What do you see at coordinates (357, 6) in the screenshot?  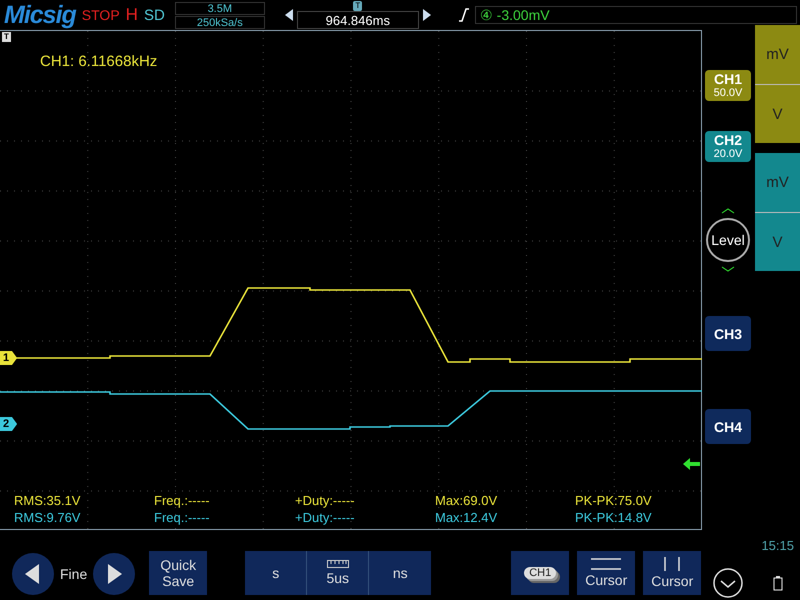 I see `trigger-position-marker: T` at bounding box center [357, 6].